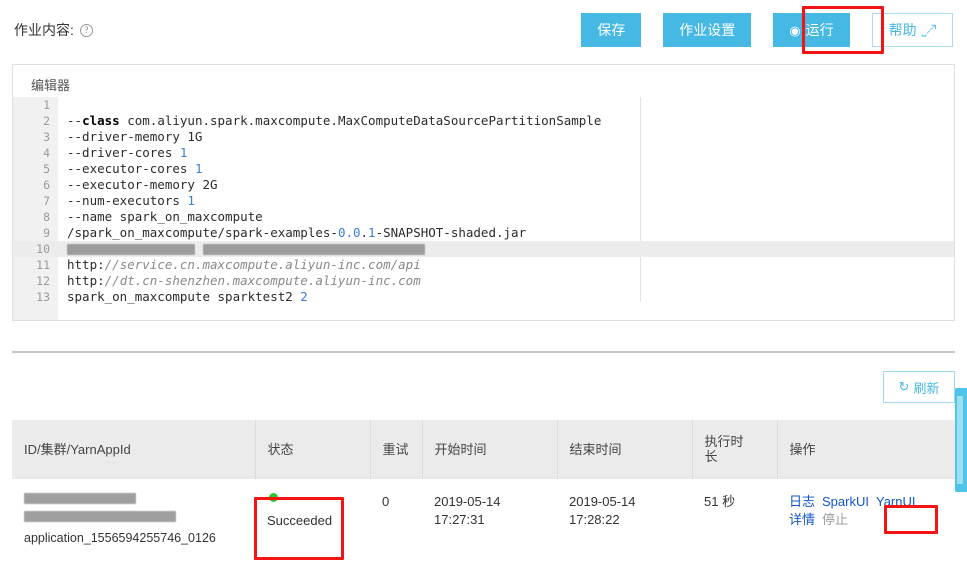  Describe the element at coordinates (902, 30) in the screenshot. I see `help-button-label: 帮助` at that location.